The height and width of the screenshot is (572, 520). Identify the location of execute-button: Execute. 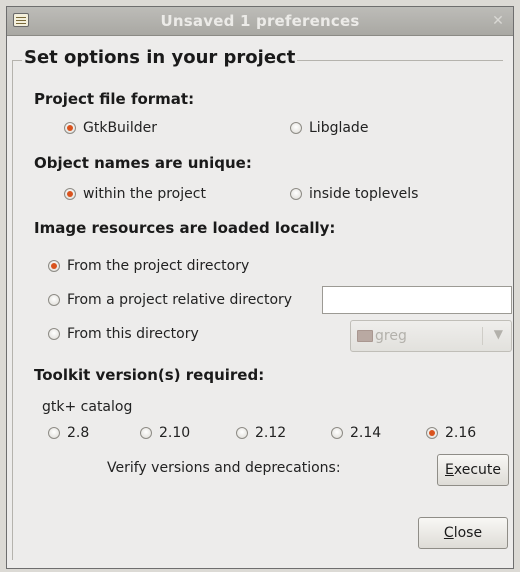
(473, 470).